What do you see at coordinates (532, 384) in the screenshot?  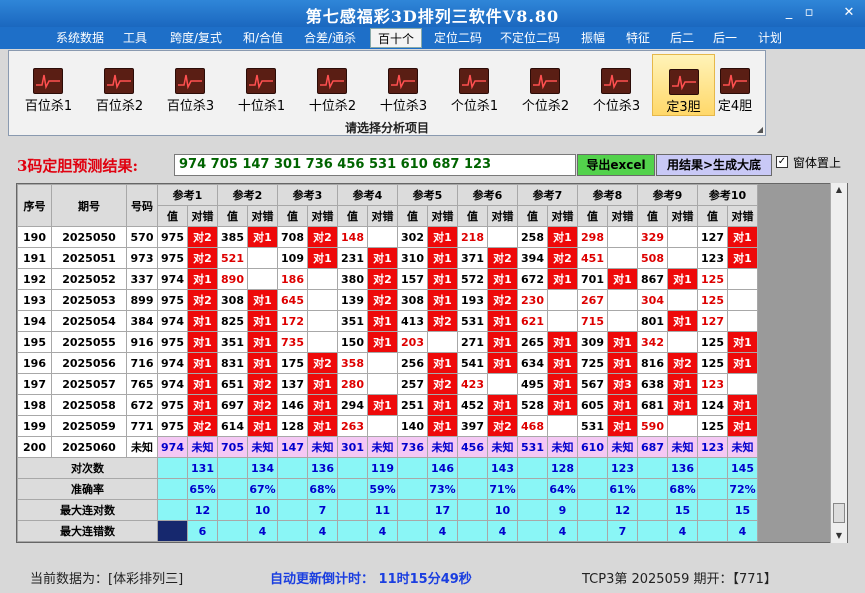 I see `ref-value: 495` at bounding box center [532, 384].